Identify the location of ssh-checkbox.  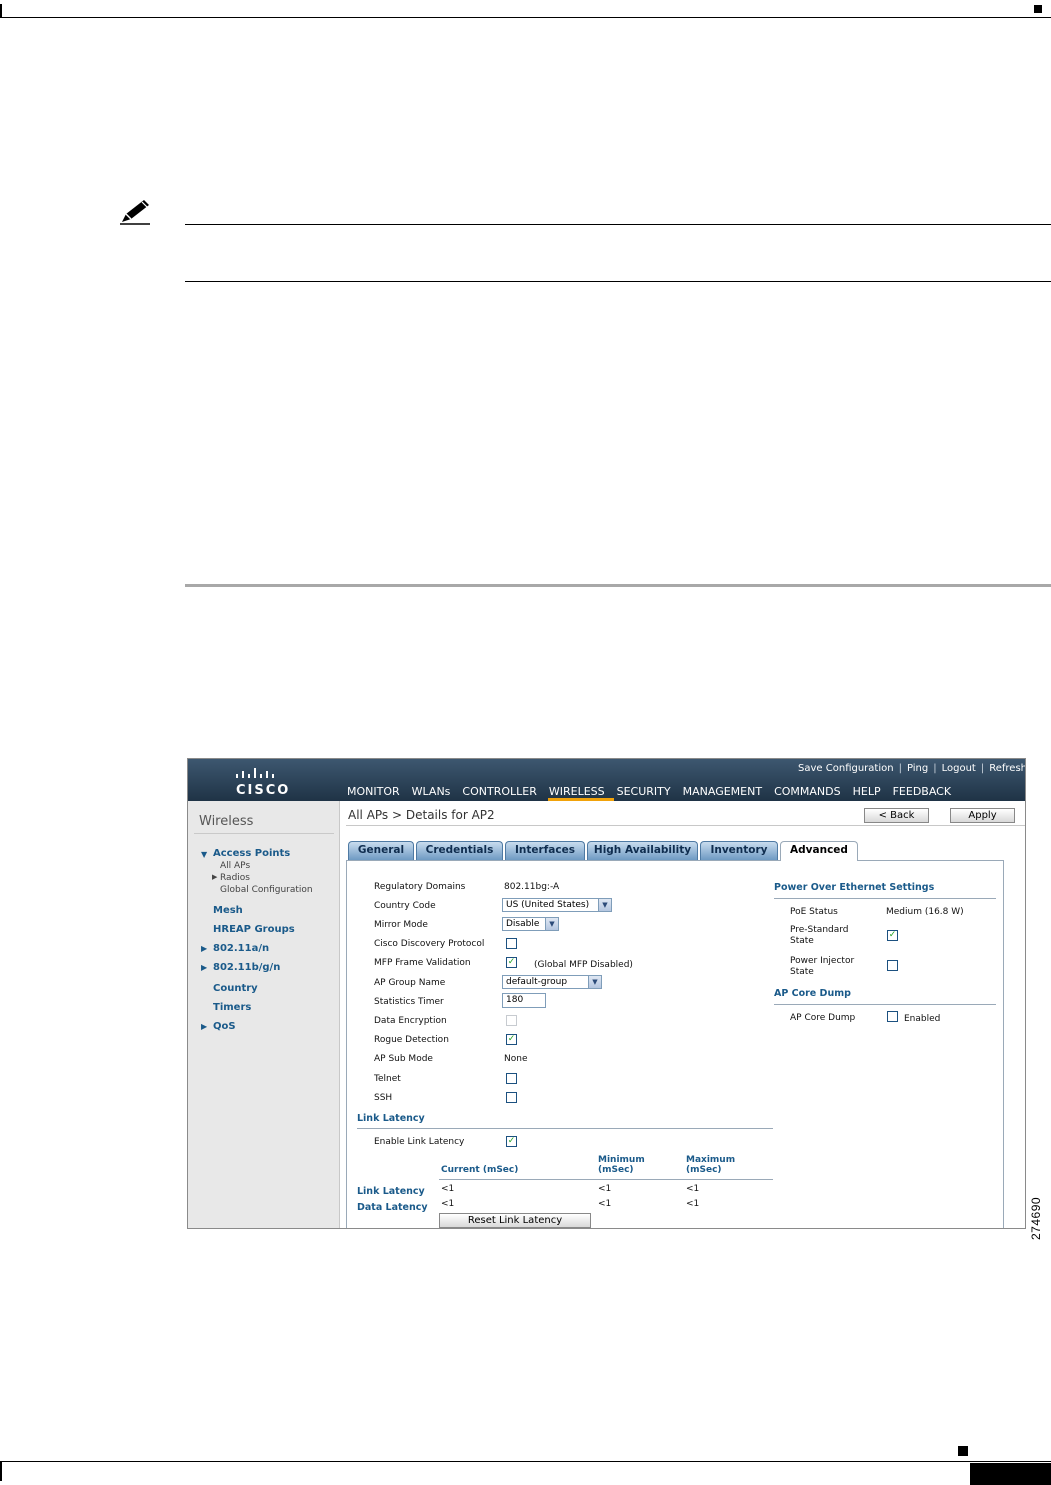
(511, 1097).